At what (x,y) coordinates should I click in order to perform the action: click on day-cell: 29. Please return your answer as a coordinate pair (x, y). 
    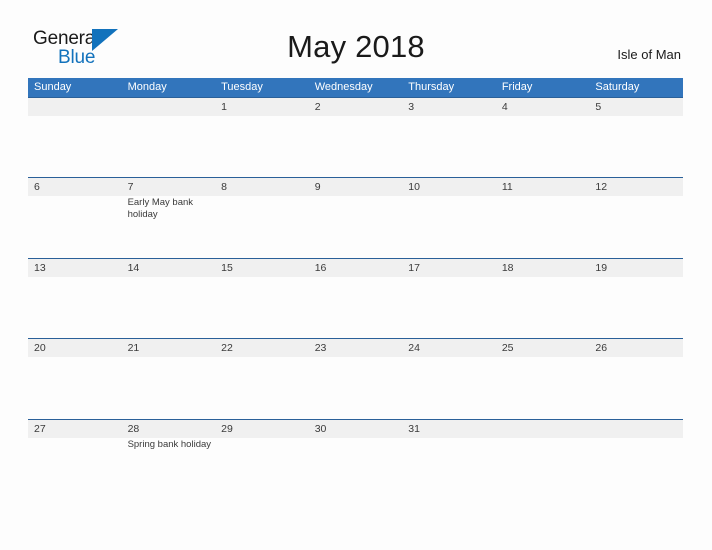
    Looking at the image, I should click on (262, 459).